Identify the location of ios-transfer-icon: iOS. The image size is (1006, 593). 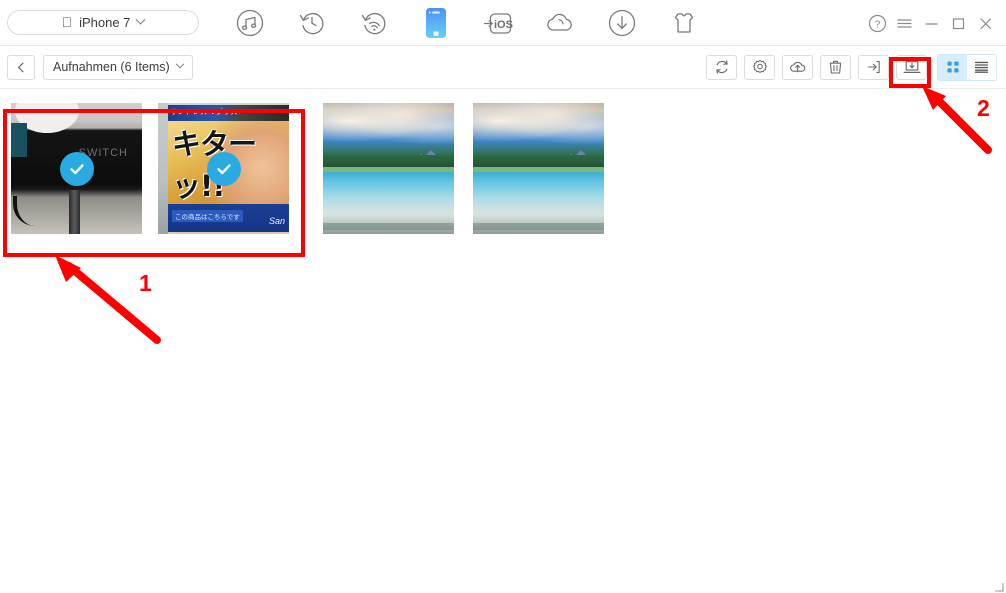
(498, 23).